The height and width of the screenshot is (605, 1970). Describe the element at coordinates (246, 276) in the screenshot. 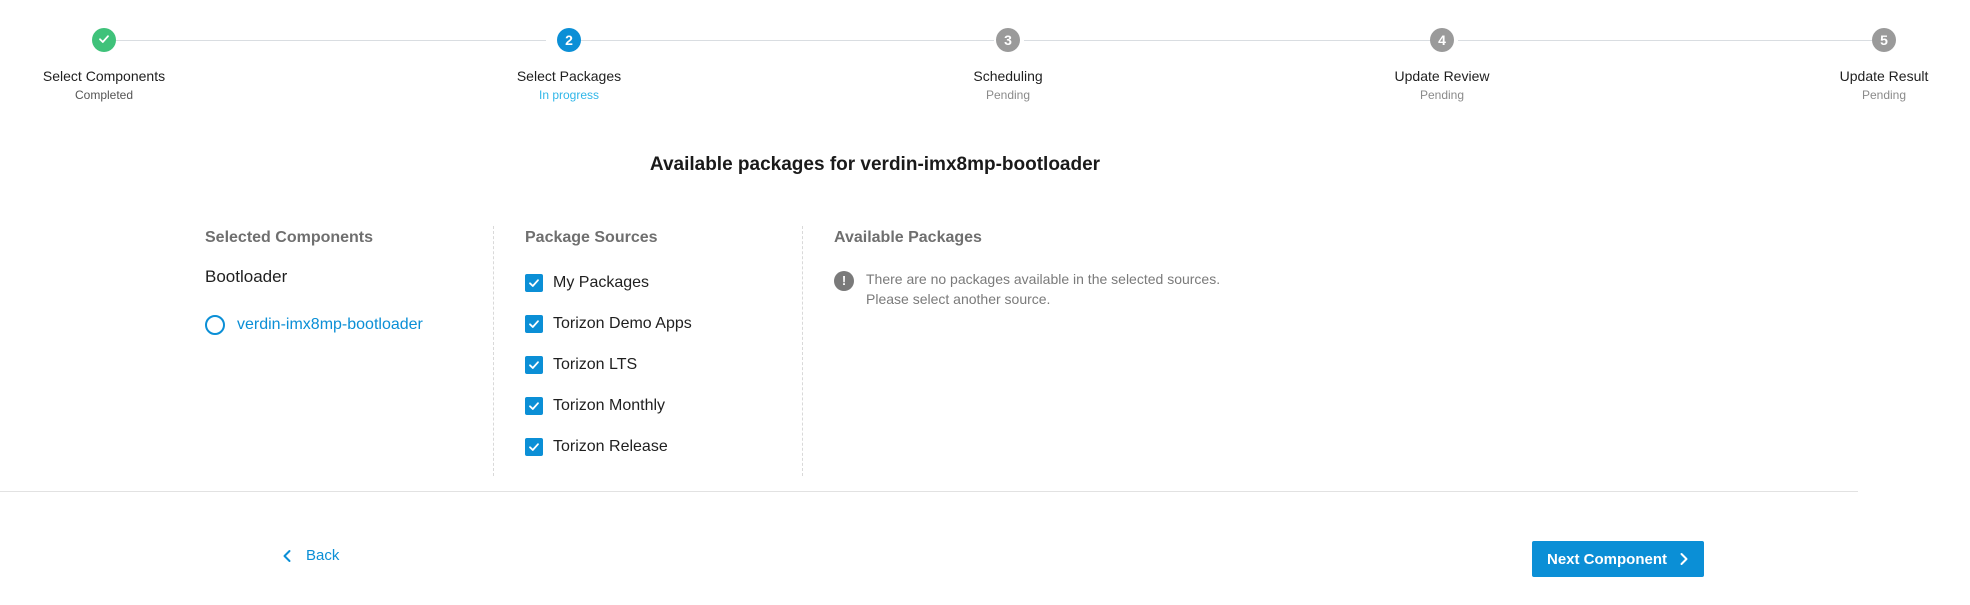

I see `component-group-label: Bootloader` at that location.